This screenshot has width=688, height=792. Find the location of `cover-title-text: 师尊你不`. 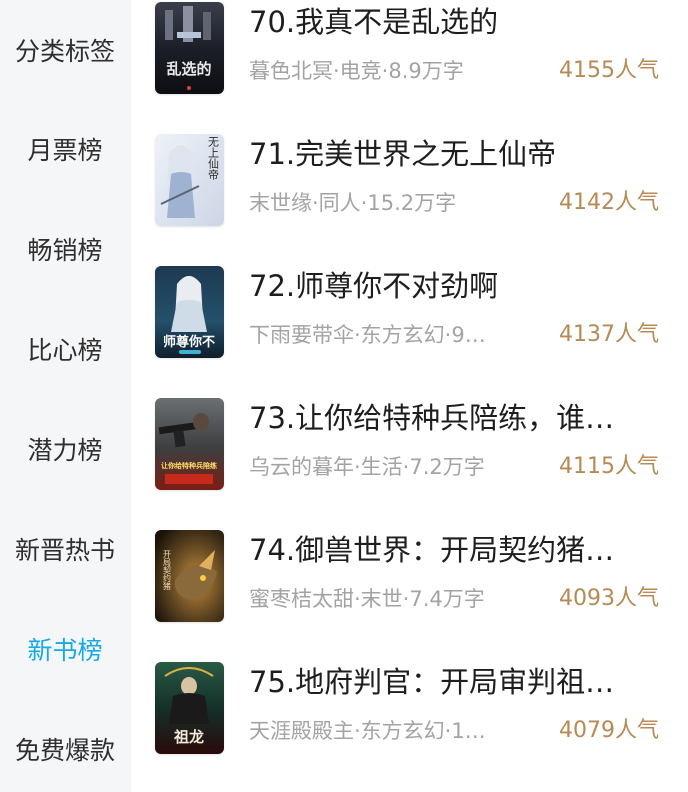

cover-title-text: 师尊你不 is located at coordinates (189, 342).